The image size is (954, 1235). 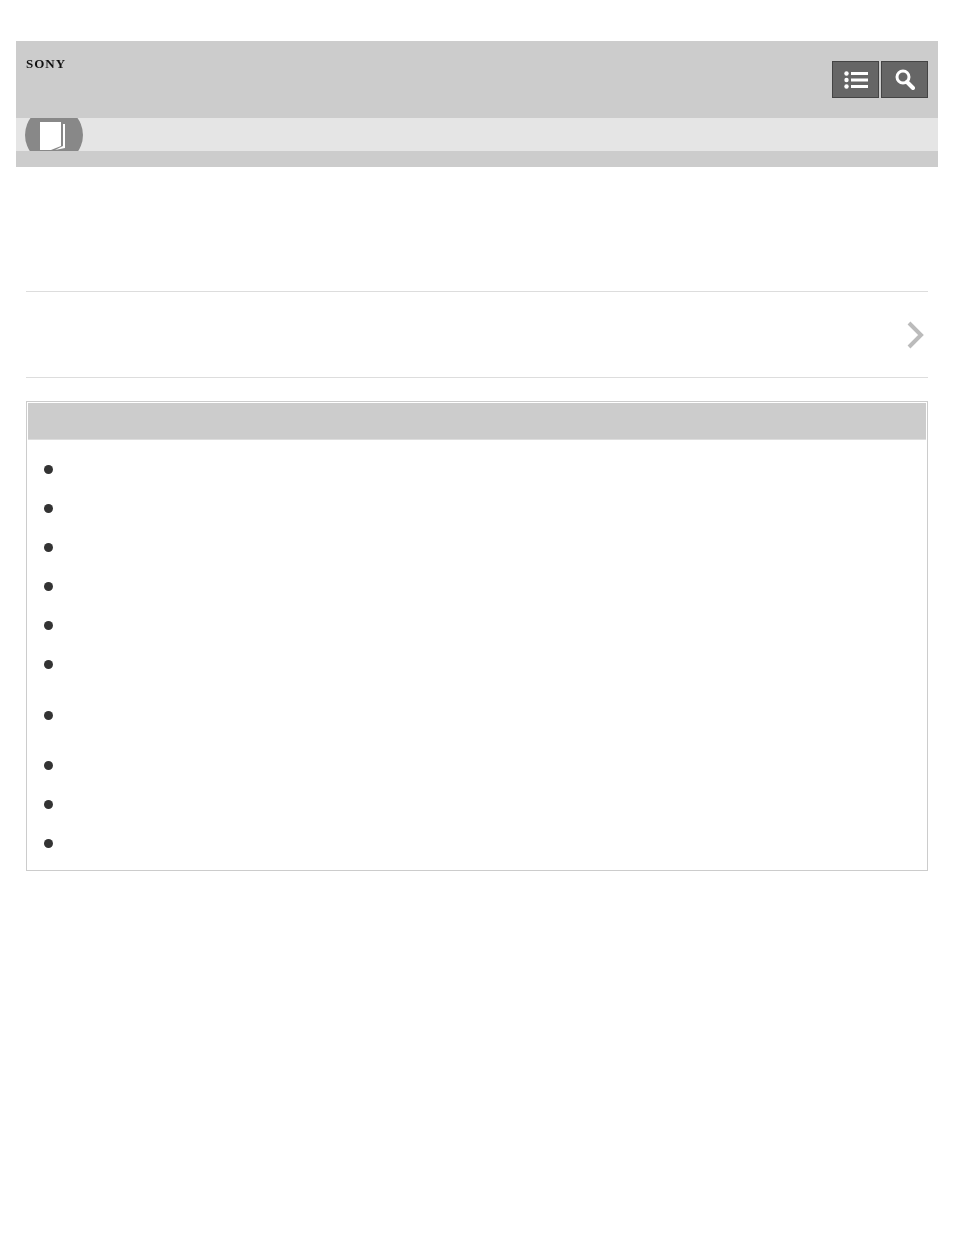 I want to click on contents-button, so click(x=855, y=79).